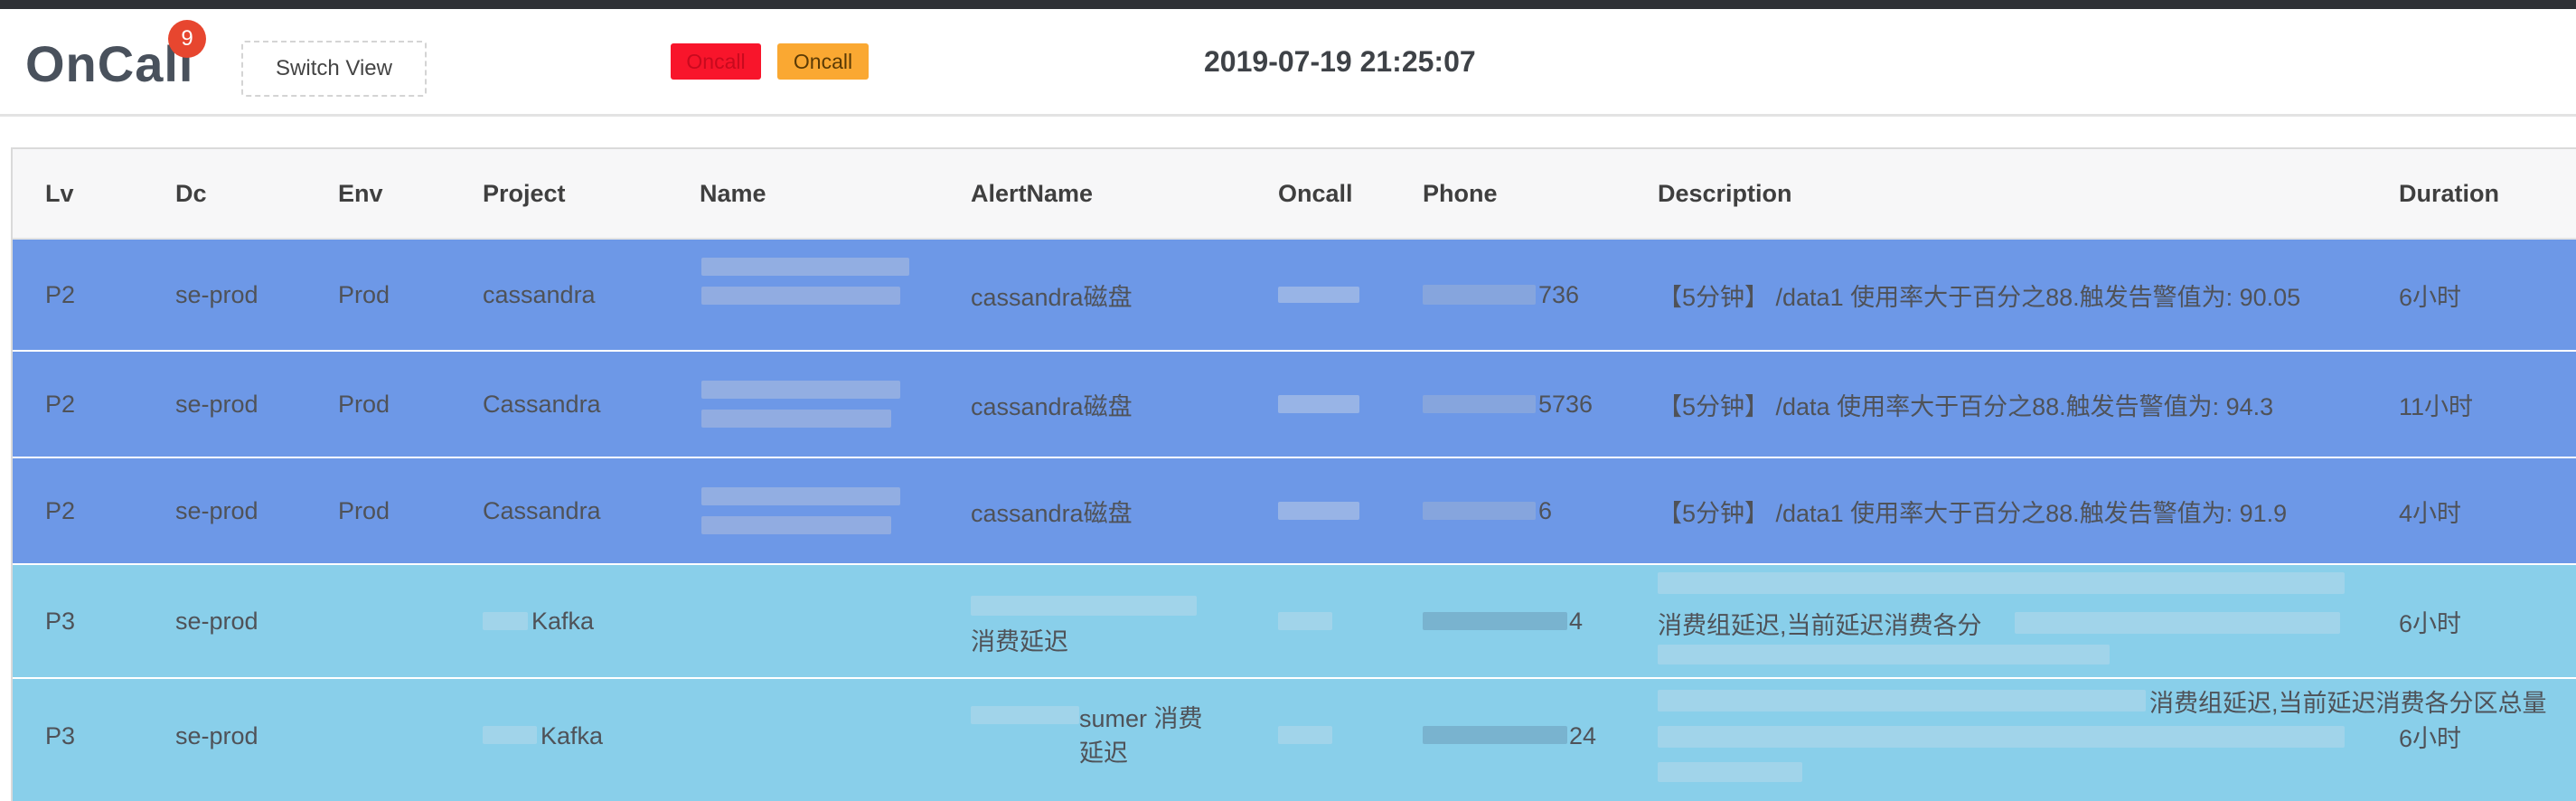 The image size is (2576, 801). Describe the element at coordinates (334, 69) in the screenshot. I see `switch-view-button: Switch View` at that location.